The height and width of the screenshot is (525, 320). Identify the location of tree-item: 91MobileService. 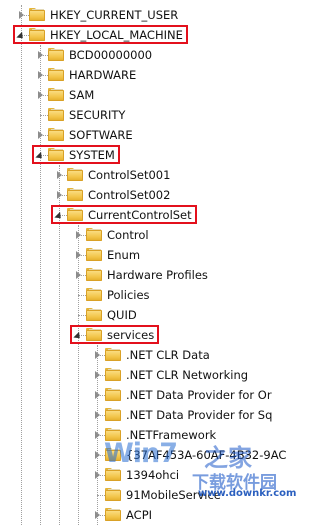
(147, 495).